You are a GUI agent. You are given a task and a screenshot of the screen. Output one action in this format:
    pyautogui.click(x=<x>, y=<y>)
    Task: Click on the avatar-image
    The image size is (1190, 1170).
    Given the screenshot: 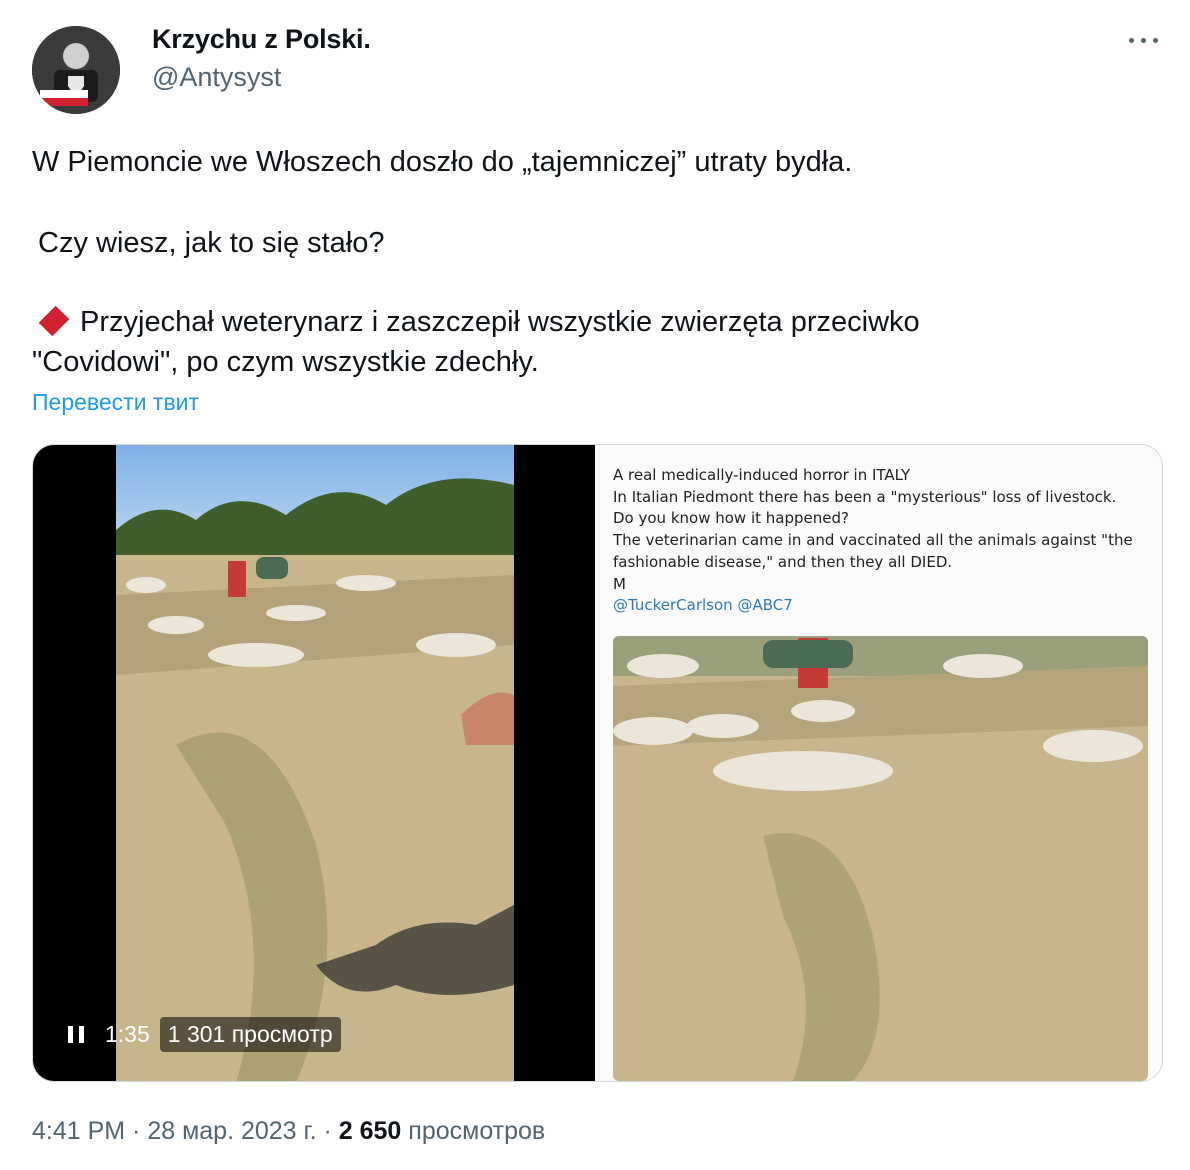 What is the action you would take?
    pyautogui.click(x=76, y=70)
    